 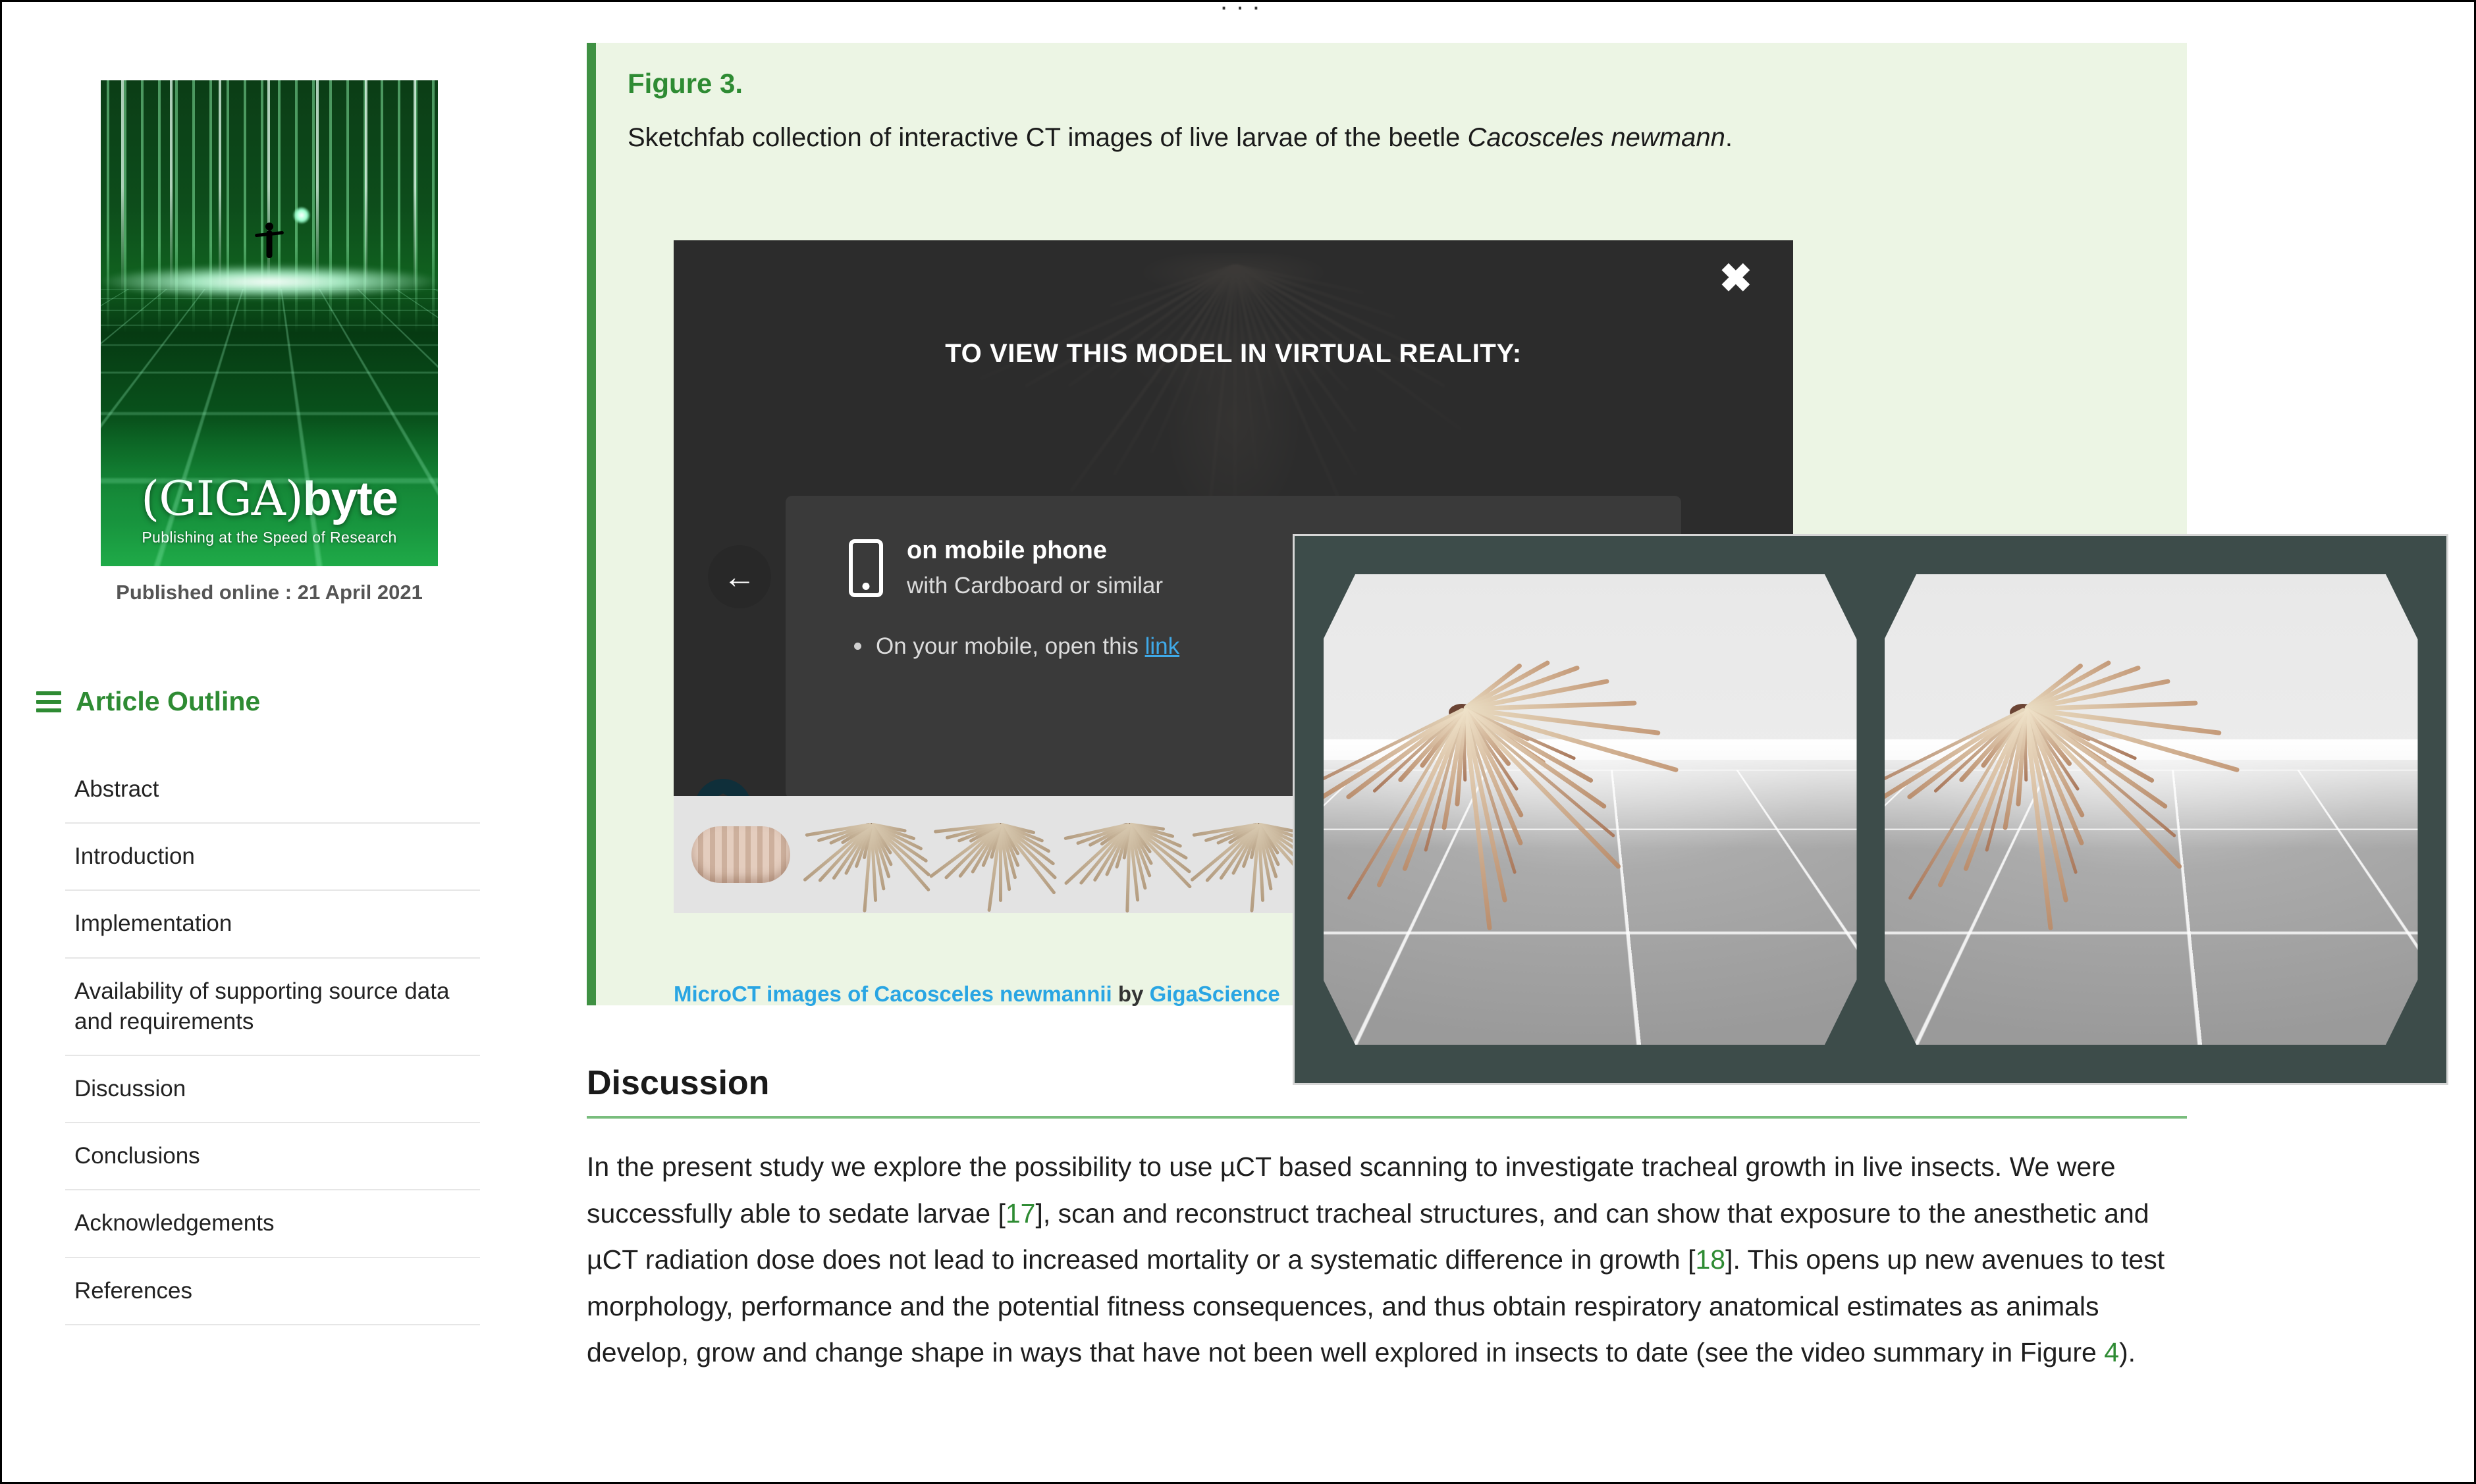 What do you see at coordinates (169, 701) in the screenshot?
I see `article-outline-title: Article Outline` at bounding box center [169, 701].